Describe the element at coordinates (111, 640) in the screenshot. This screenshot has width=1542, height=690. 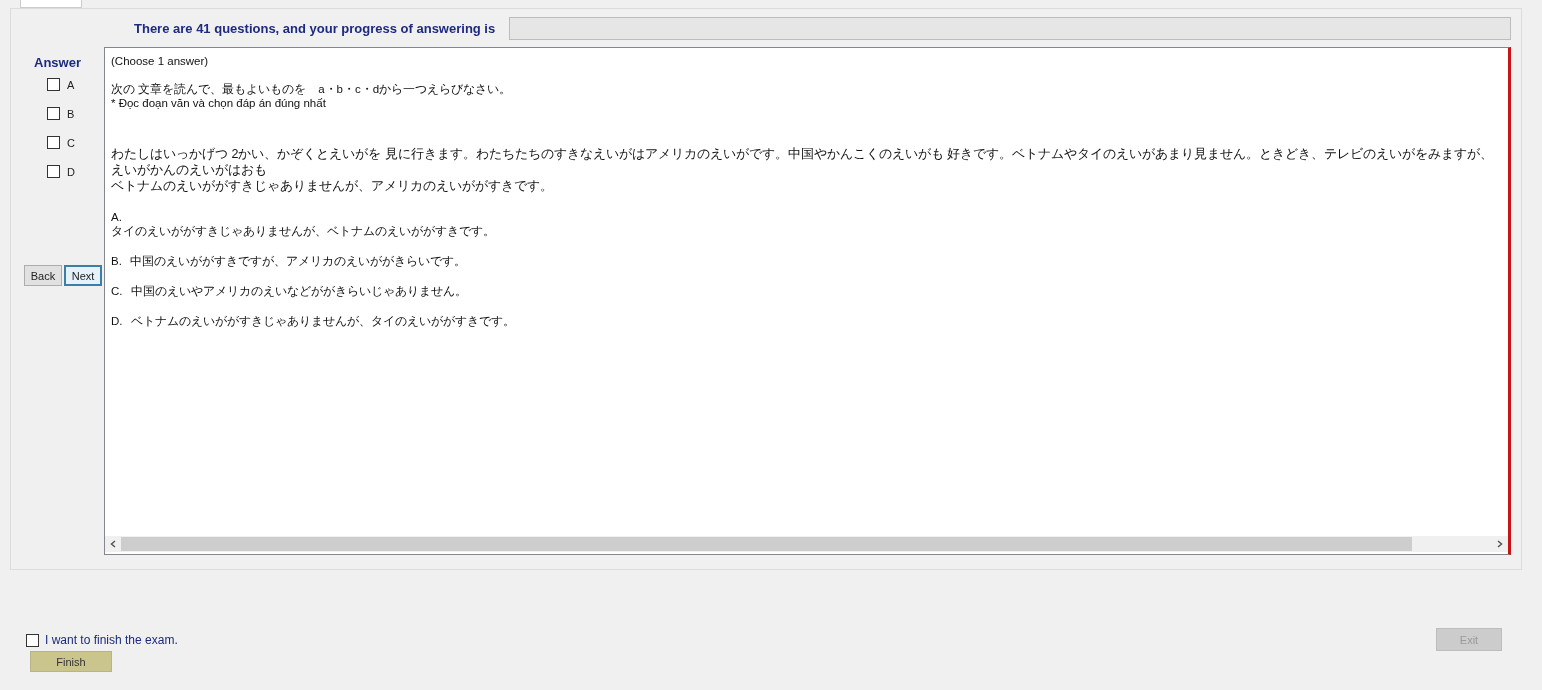
I see `finish-checkbox-label: I want to finish the exam.` at that location.